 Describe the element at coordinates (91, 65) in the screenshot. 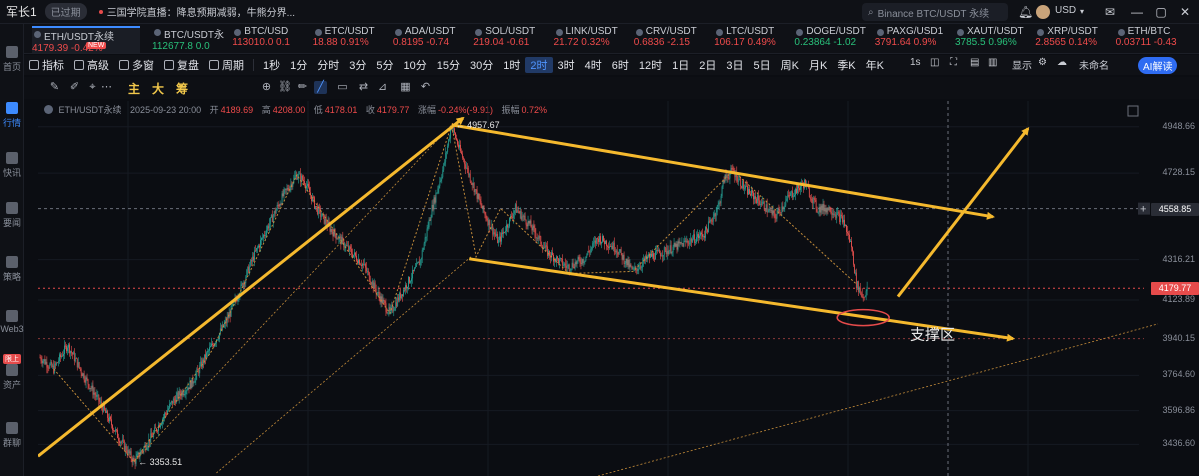

I see `period-1: 高级` at that location.